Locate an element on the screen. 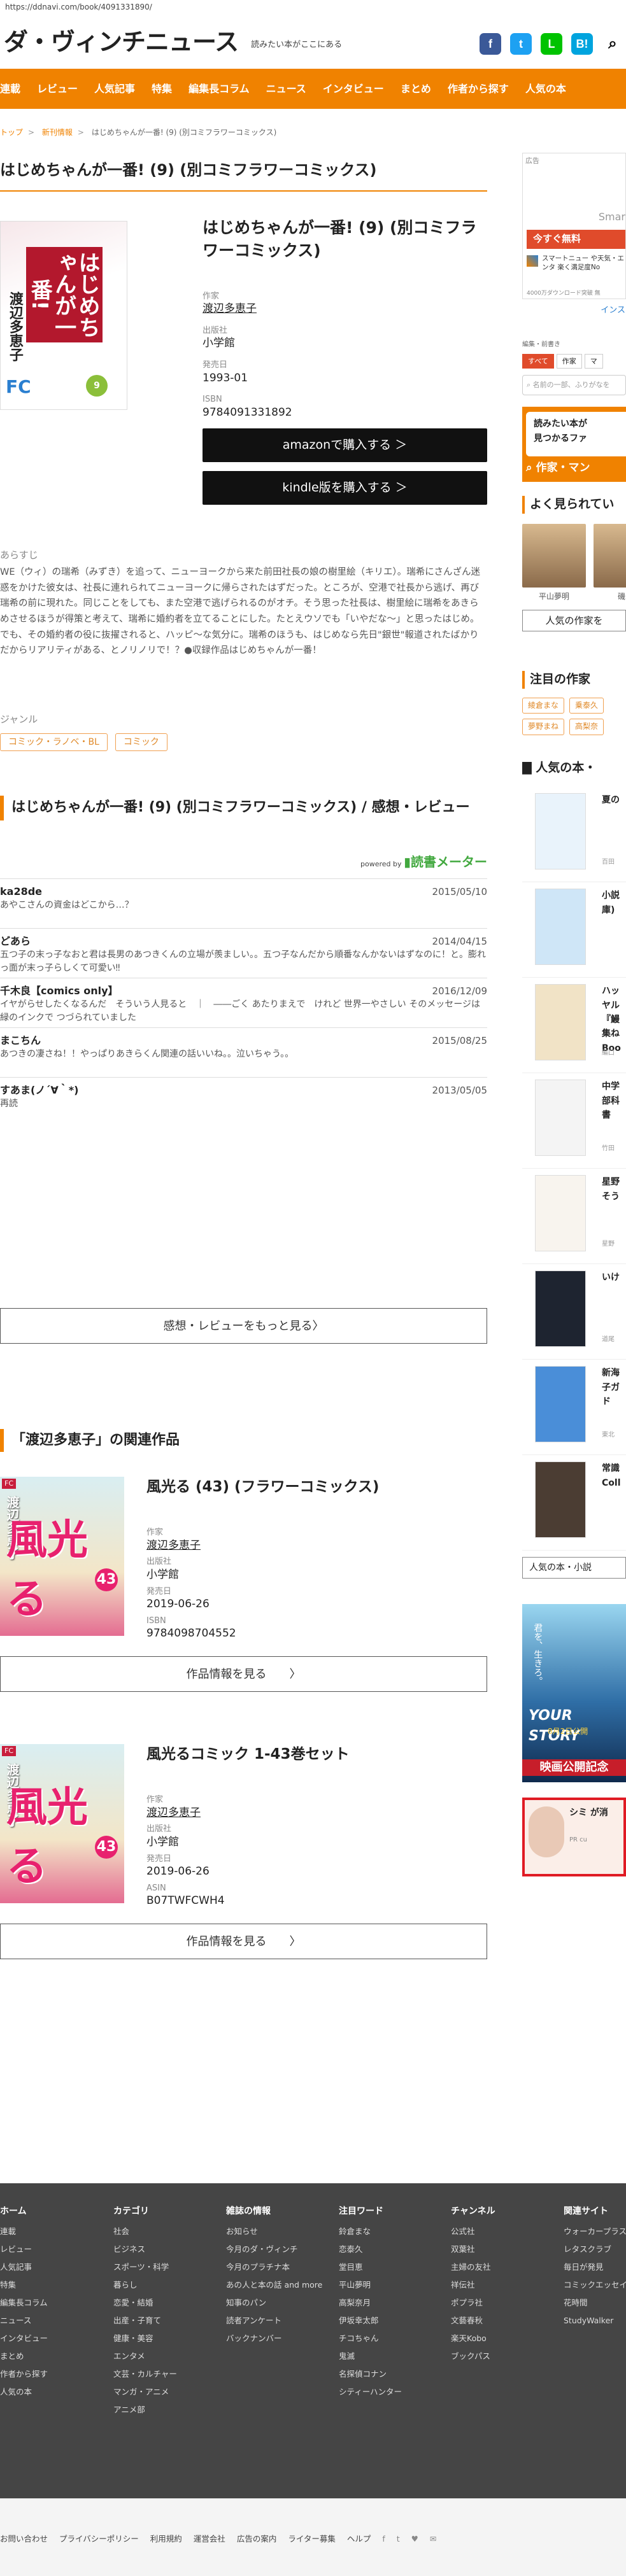 This screenshot has width=626, height=2576. footer-link: コミックエッセイ is located at coordinates (595, 2285).